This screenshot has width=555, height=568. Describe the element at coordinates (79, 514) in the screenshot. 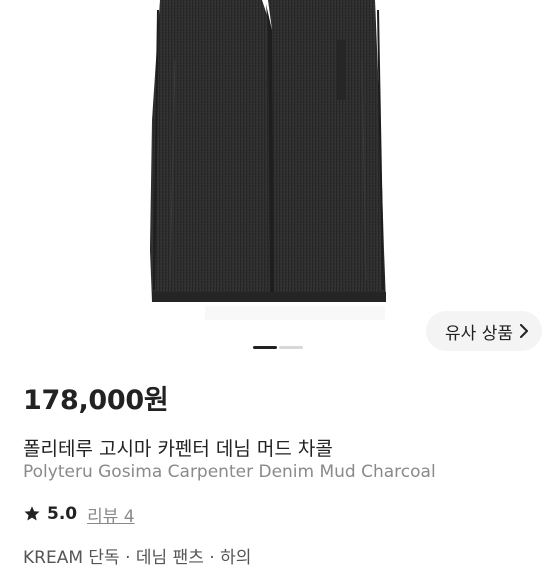

I see `rating-row: 5.0 리뷰 4` at that location.